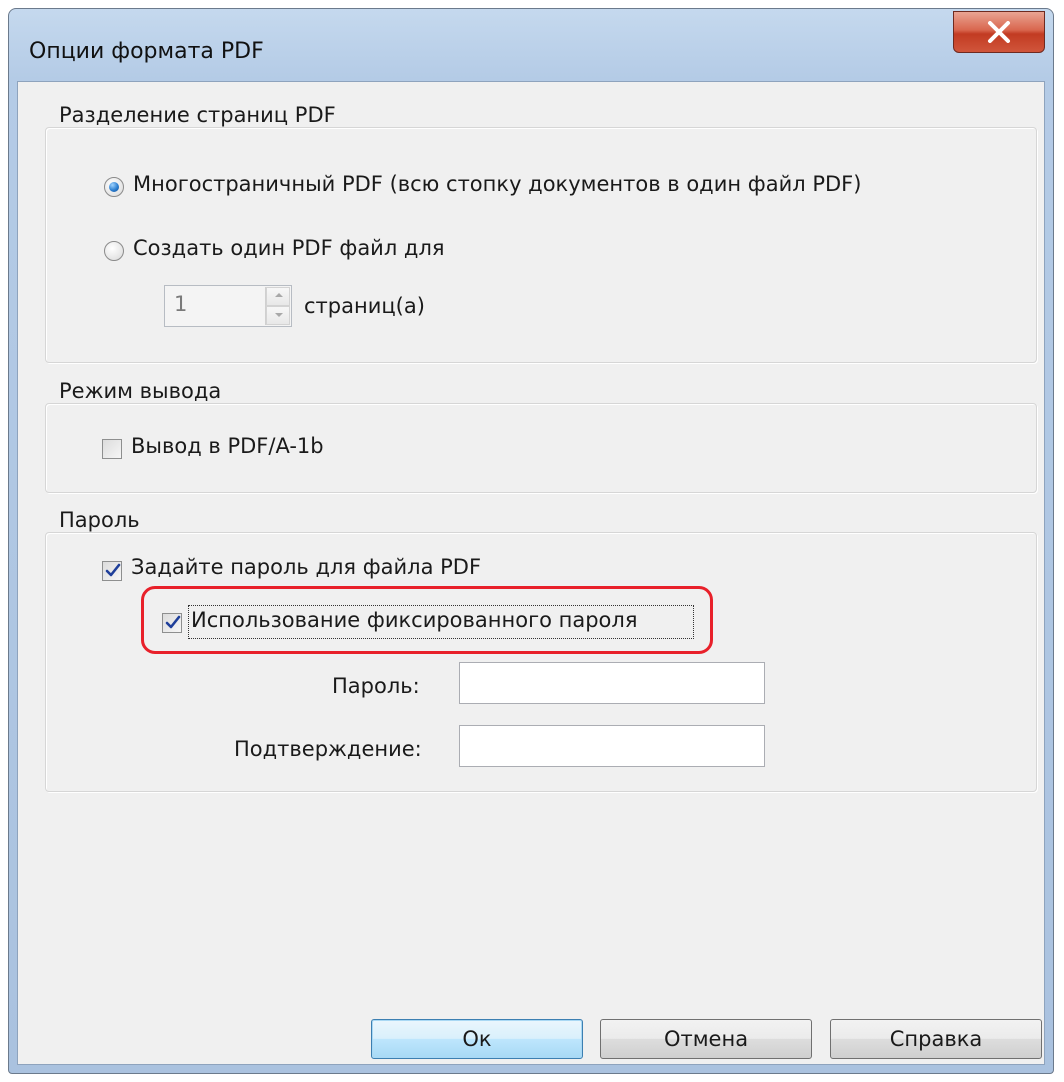 The image size is (1064, 1082). Describe the element at coordinates (364, 306) in the screenshot. I see `pages-suffix-label: страниц(а)` at that location.